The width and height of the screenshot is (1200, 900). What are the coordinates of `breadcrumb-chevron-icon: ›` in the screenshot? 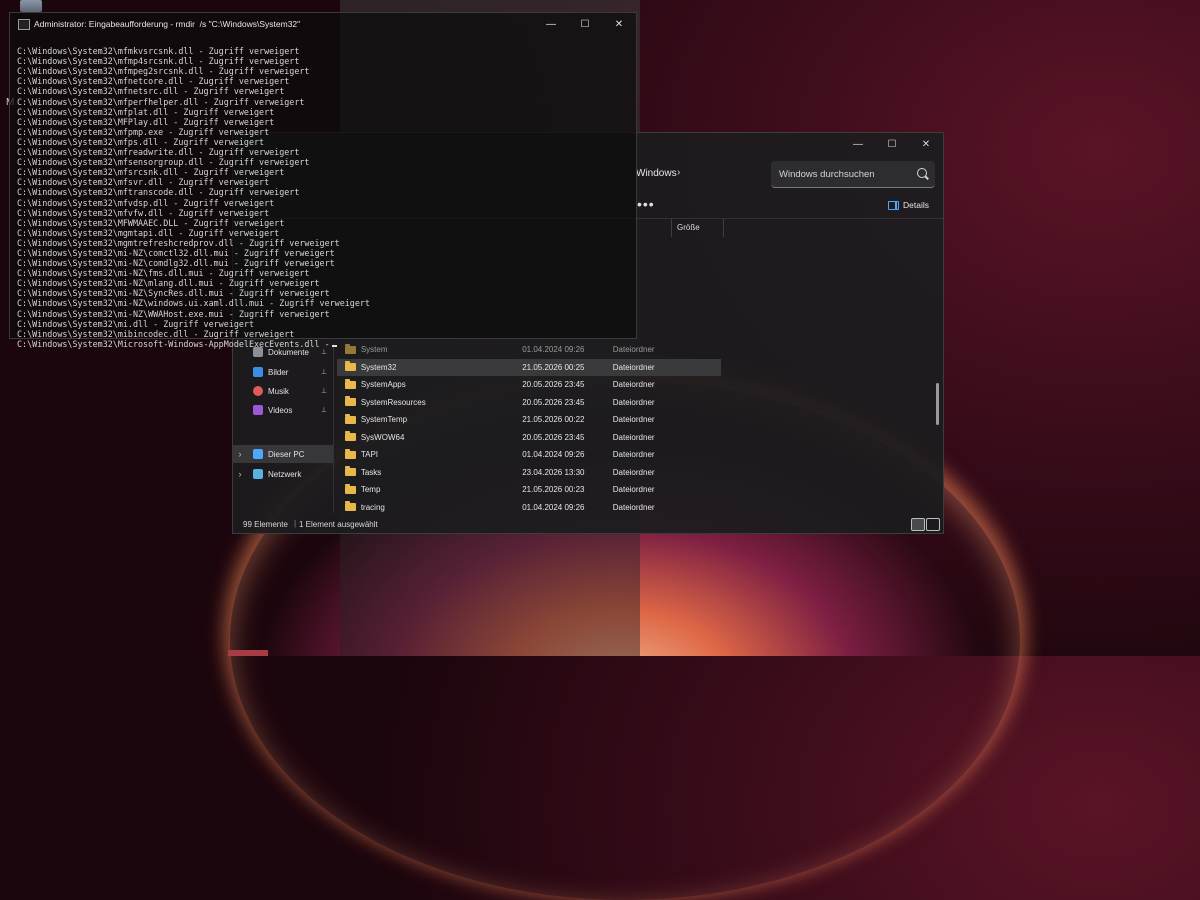 It's located at (678, 172).